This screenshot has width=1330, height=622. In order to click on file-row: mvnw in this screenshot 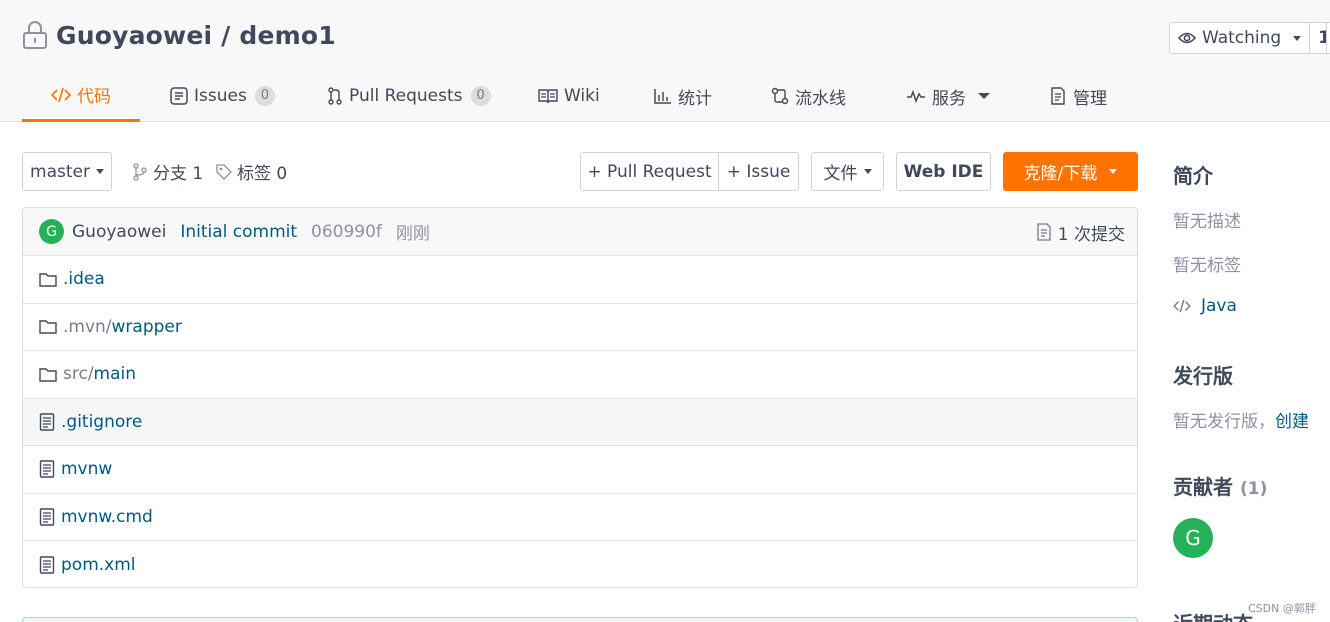, I will do `click(580, 470)`.